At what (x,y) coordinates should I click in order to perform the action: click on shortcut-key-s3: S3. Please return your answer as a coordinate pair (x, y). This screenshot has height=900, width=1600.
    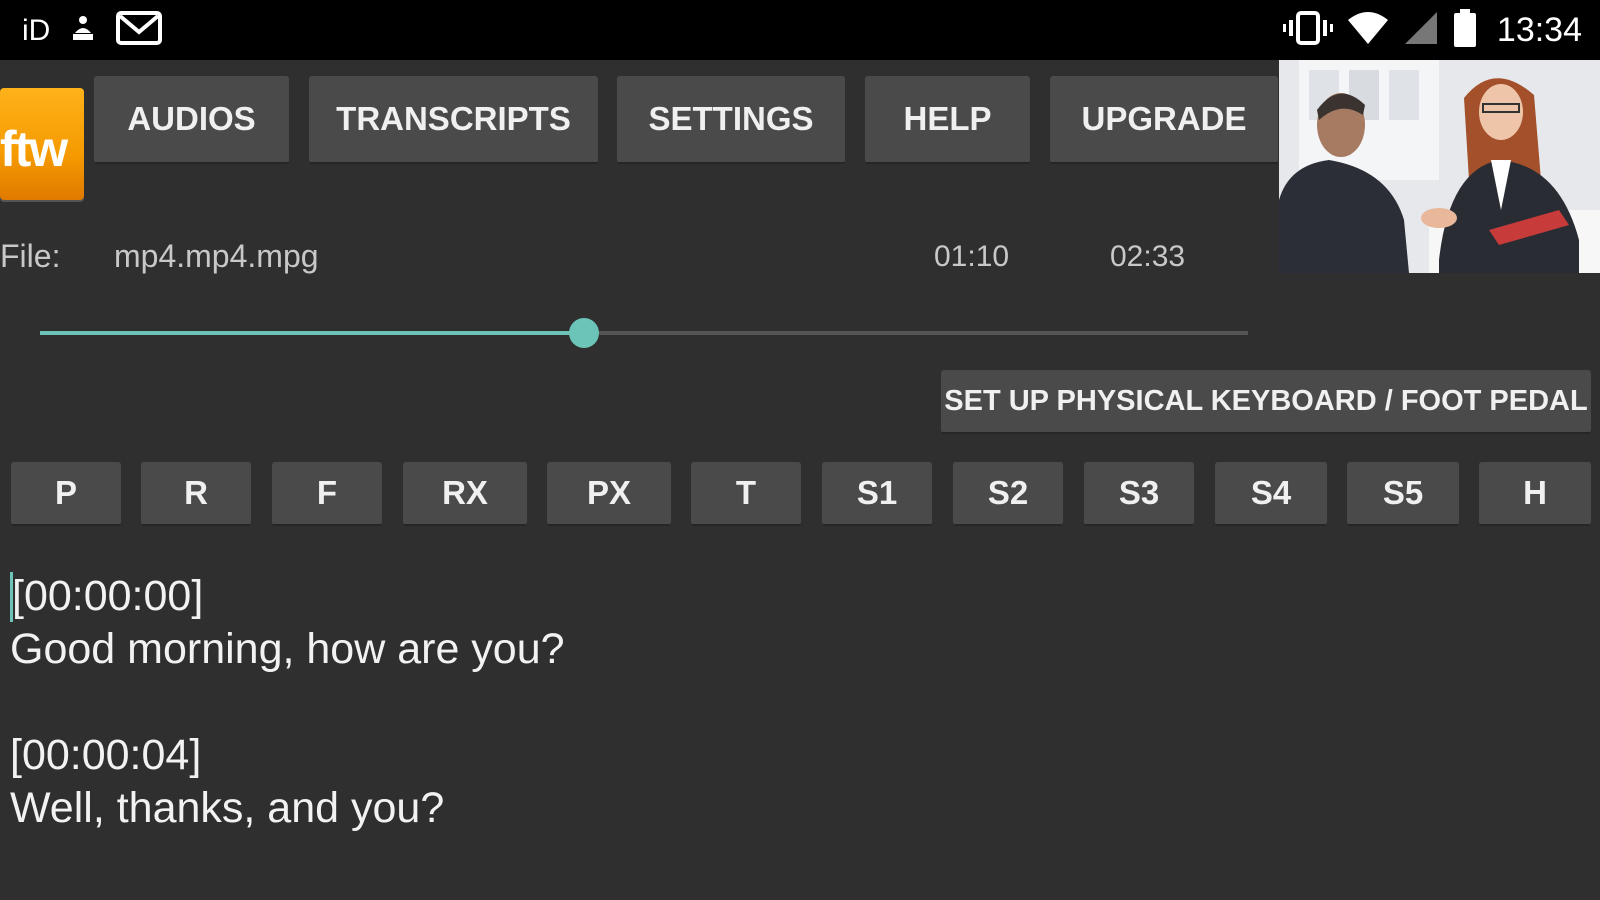
    Looking at the image, I should click on (1139, 494).